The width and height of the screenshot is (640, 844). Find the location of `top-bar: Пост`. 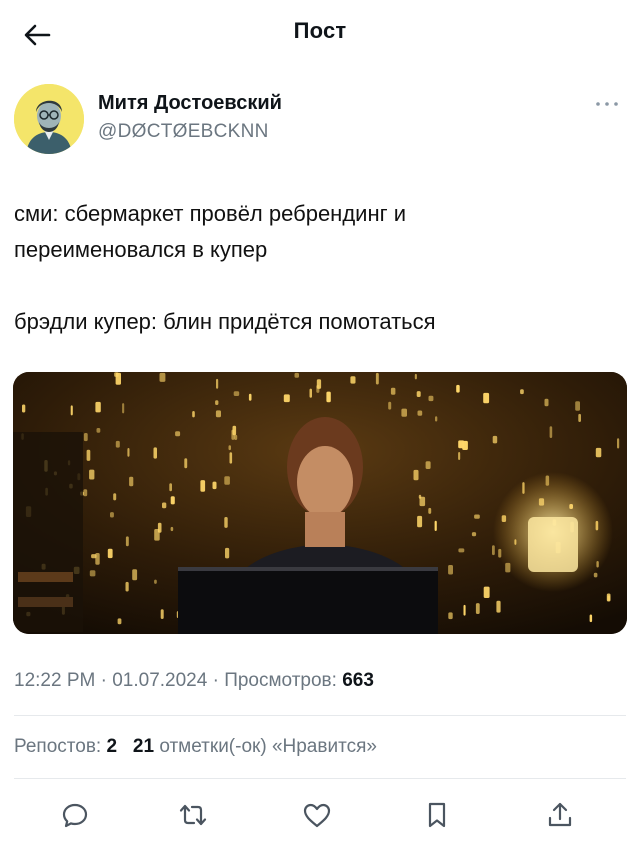

top-bar: Пост is located at coordinates (320, 34).